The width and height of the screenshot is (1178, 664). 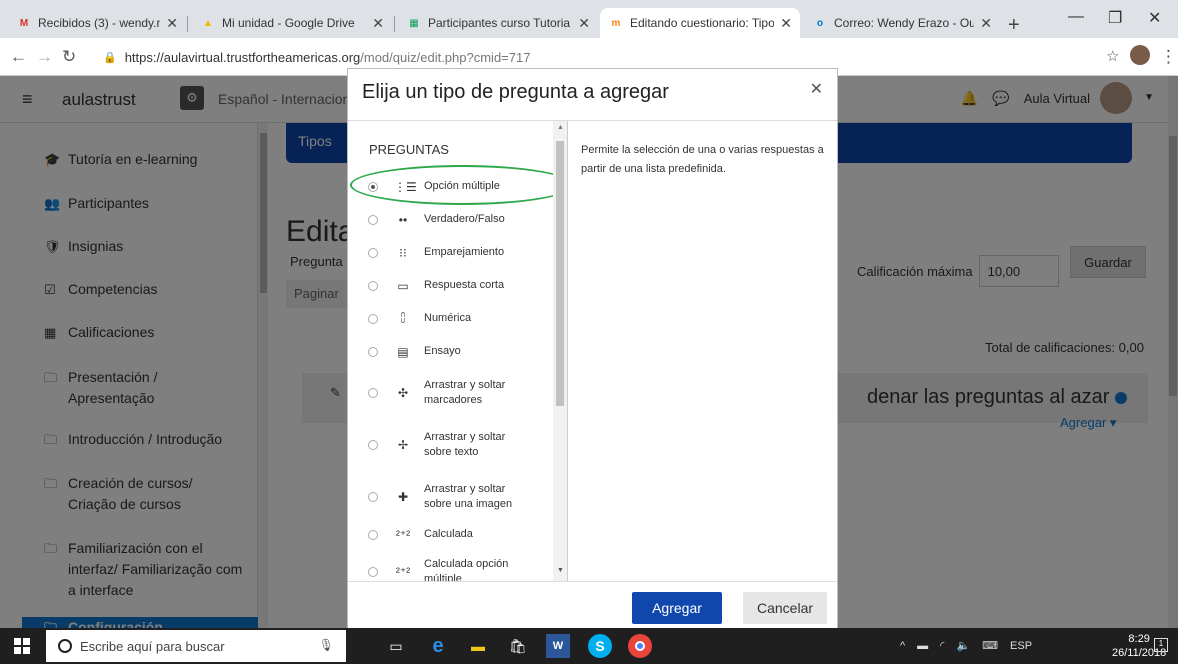 I want to click on browser-tab-moodle: m Editando cuestionario: Tipo ✕, so click(x=700, y=23).